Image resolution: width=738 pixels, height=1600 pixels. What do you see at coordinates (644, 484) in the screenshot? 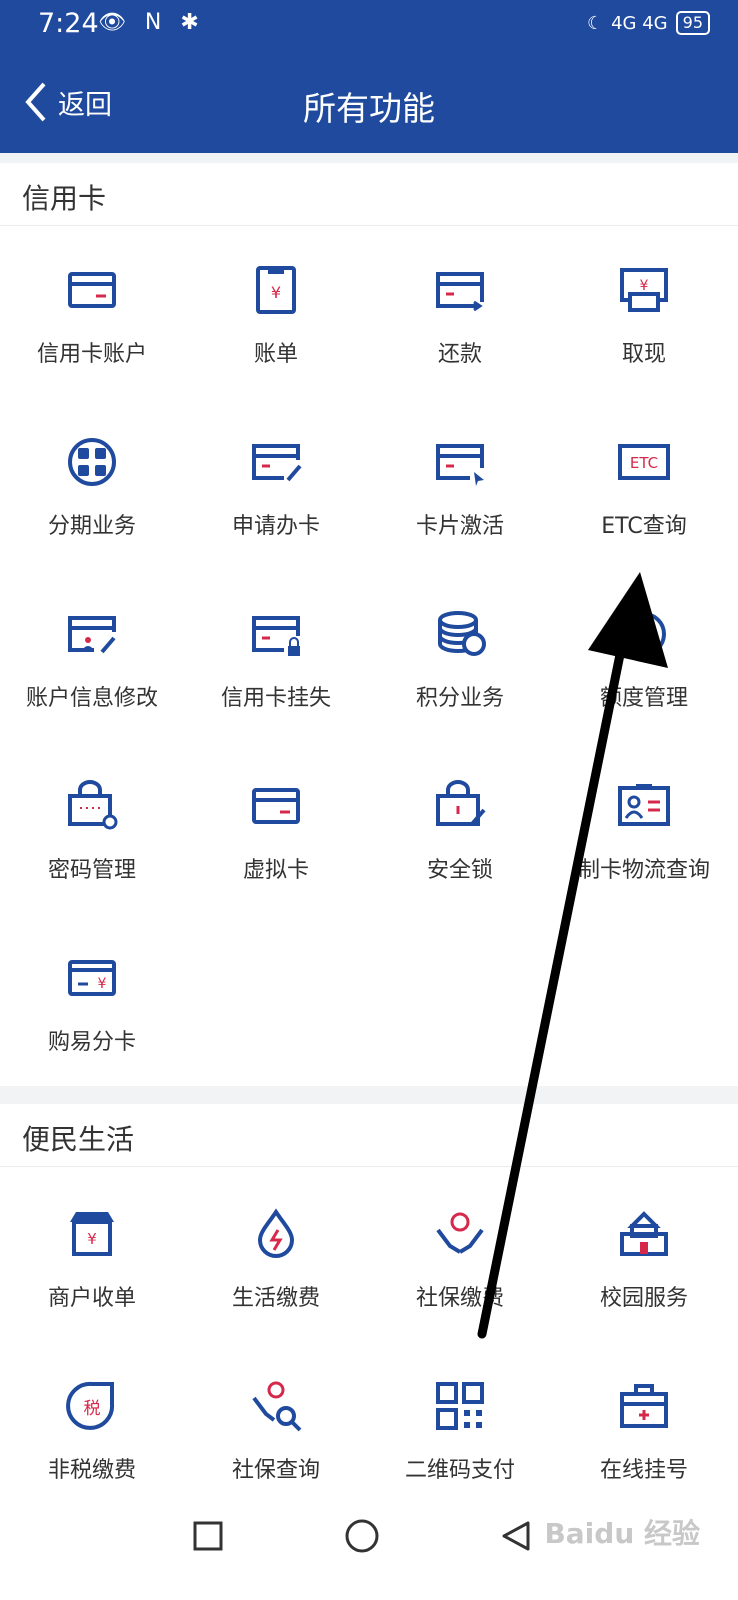
I see `grid-item-etc-query: ETC ETC查询` at bounding box center [644, 484].